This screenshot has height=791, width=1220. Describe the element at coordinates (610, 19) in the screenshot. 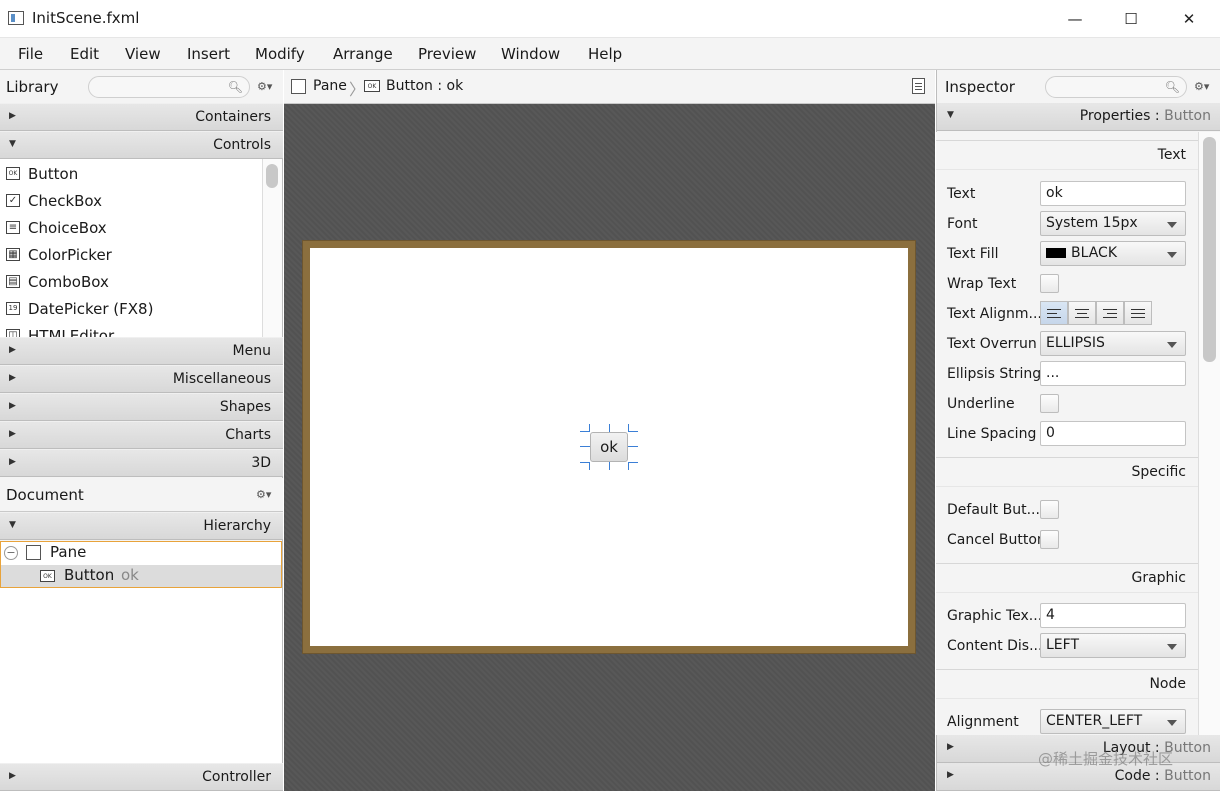

I see `title-bar: InitScene.fxml — ☐ ✕` at that location.